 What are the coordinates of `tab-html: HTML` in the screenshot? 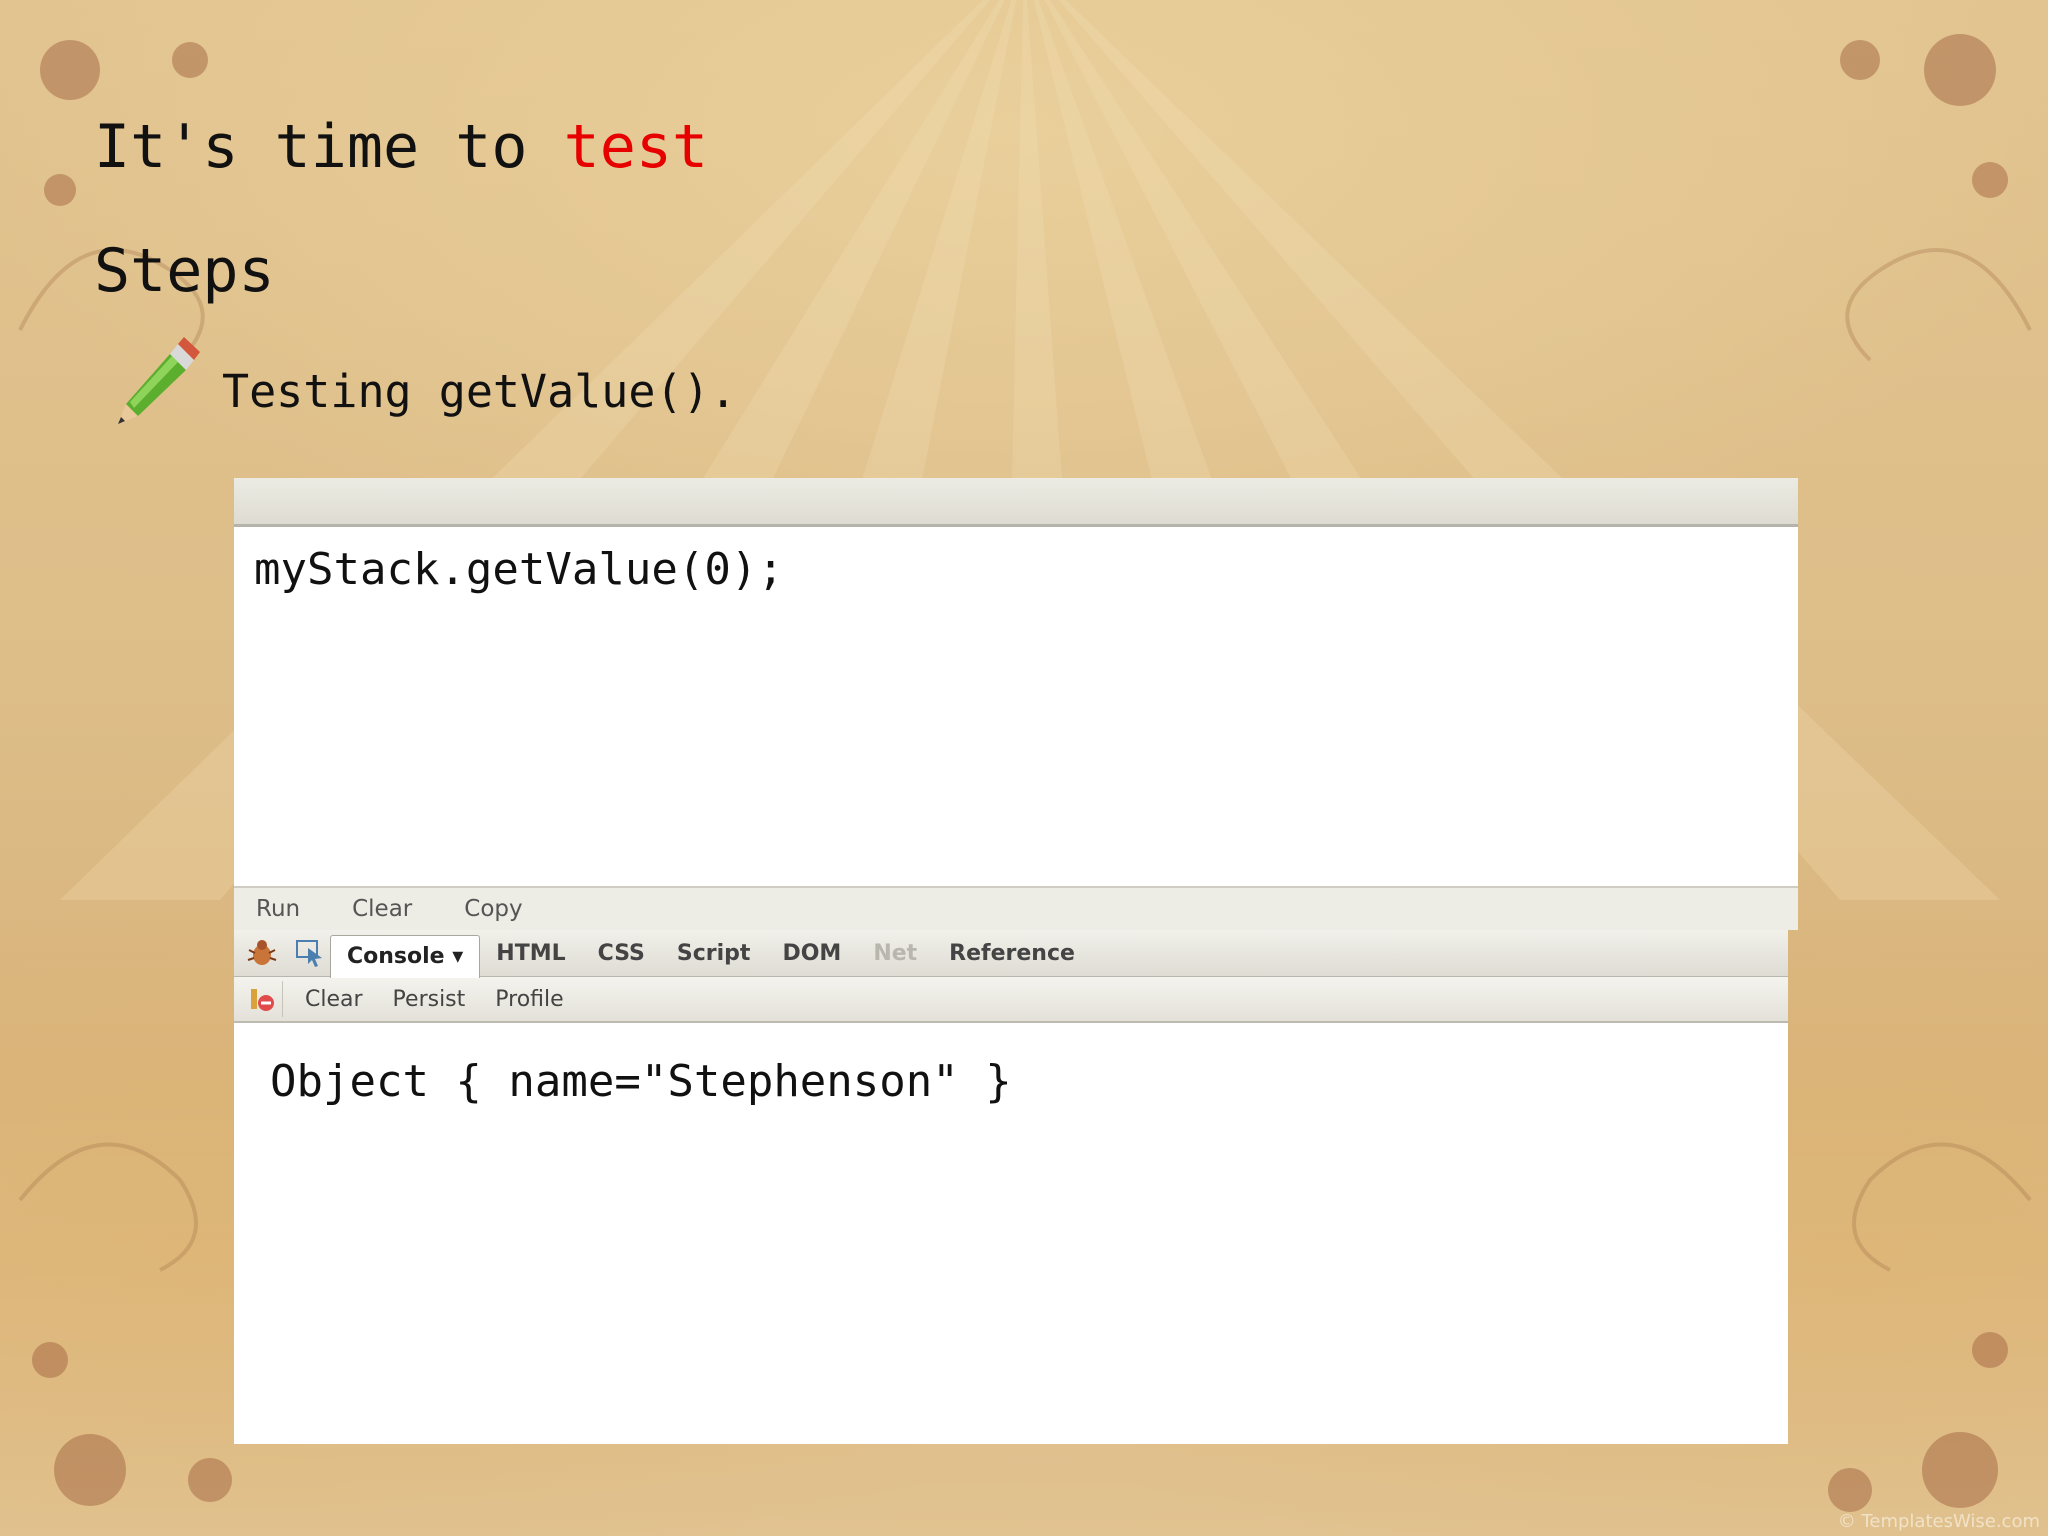 It's located at (530, 953).